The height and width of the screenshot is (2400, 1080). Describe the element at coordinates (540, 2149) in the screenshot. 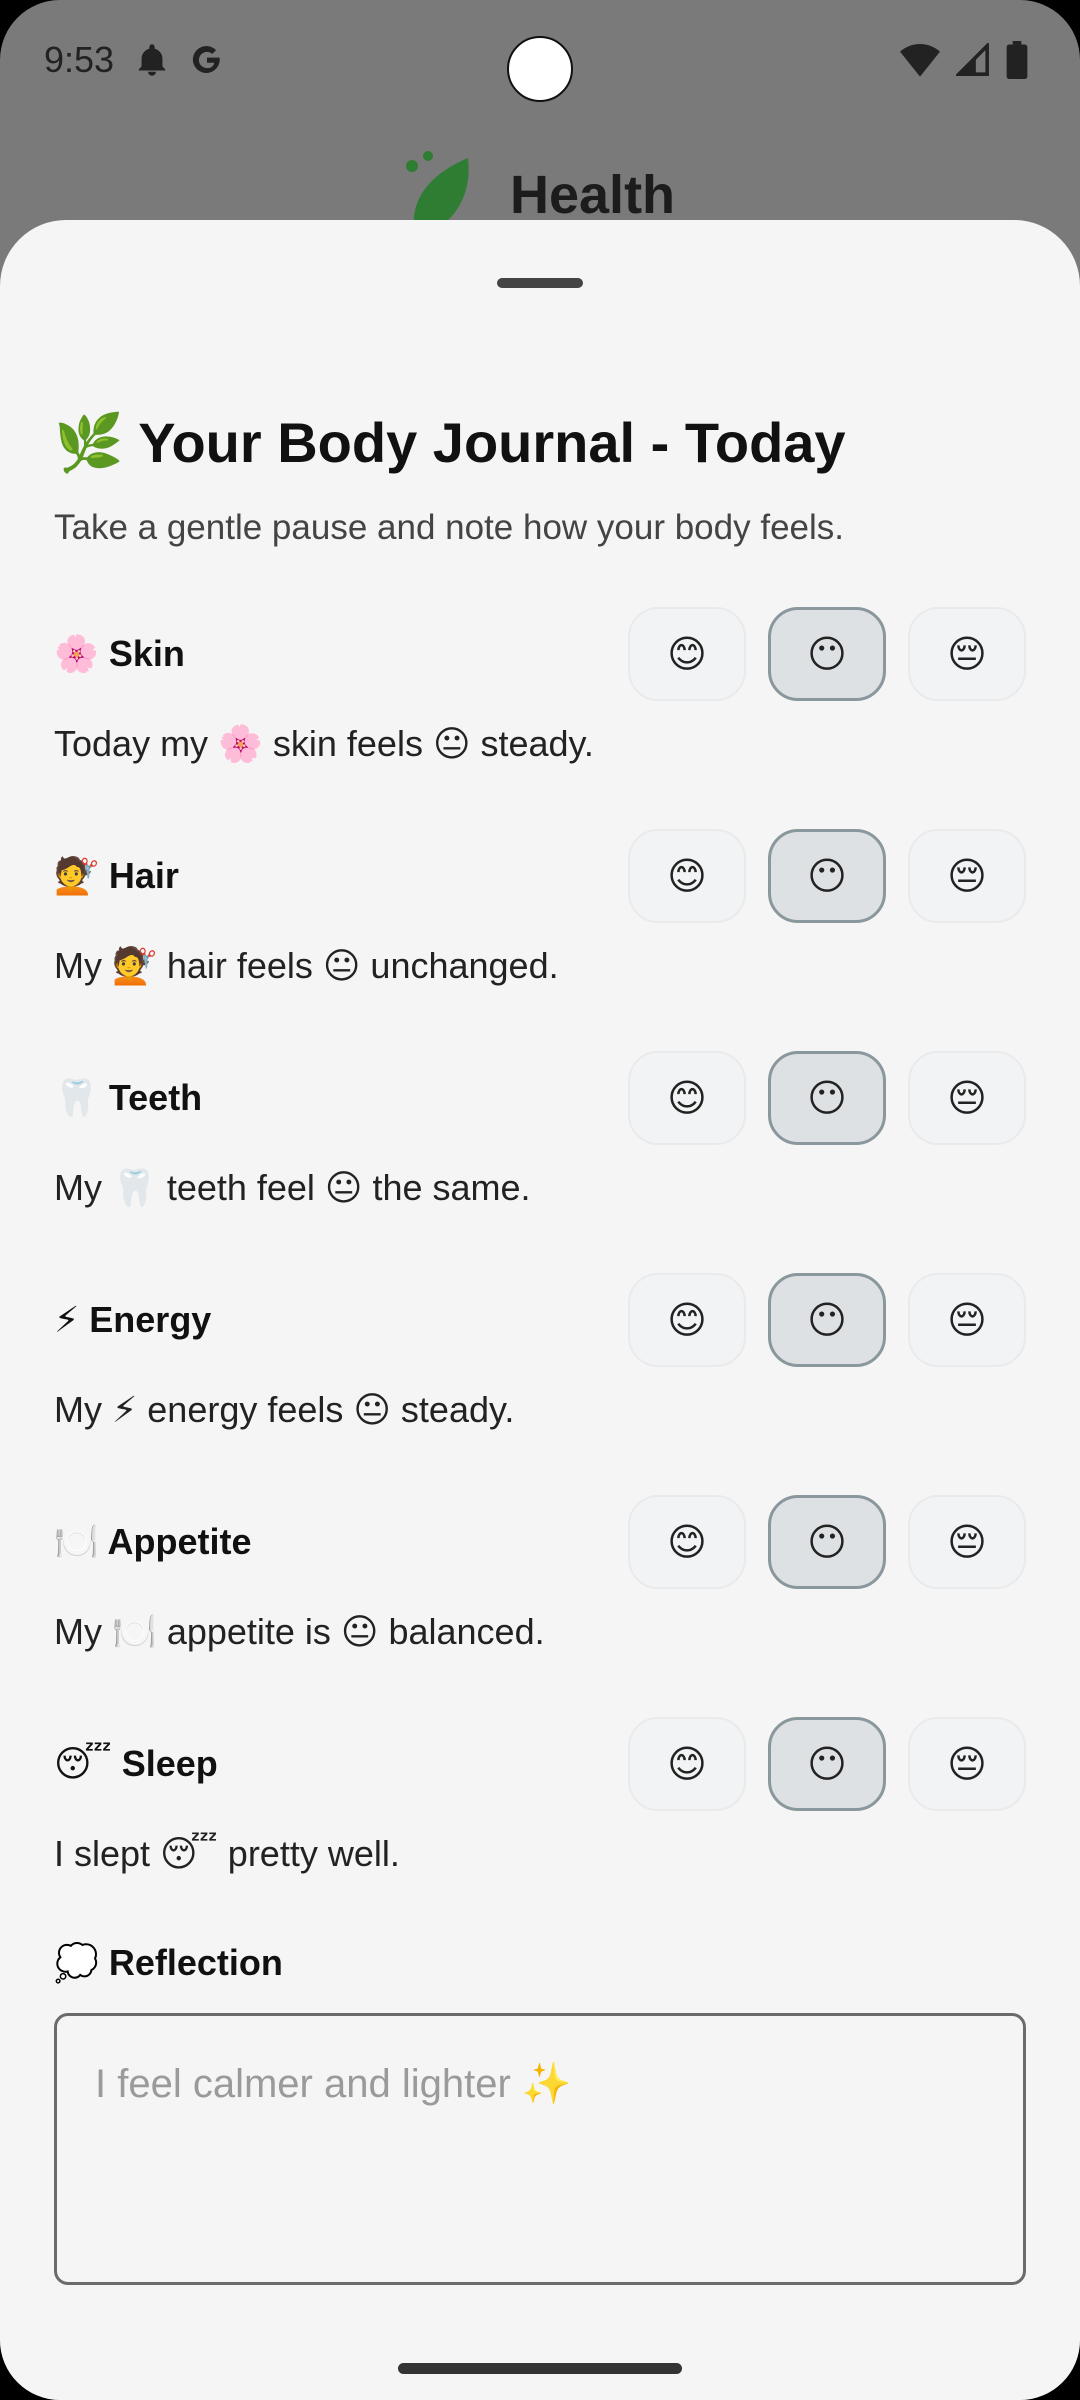

I see `reflection-input` at that location.